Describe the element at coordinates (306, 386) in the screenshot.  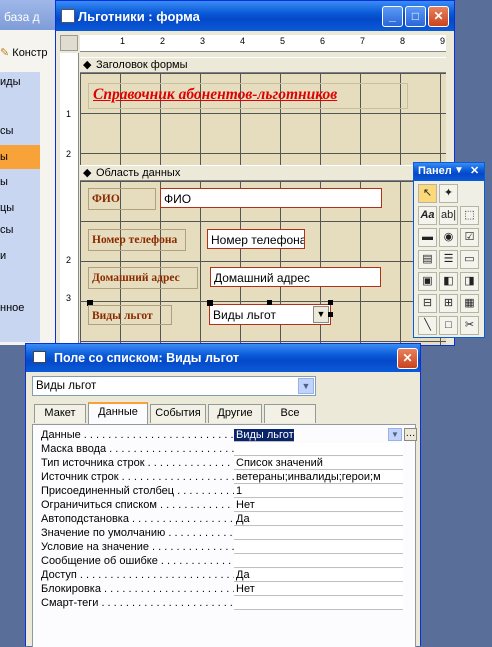
I see `chevron-down-icon: ▼` at that location.